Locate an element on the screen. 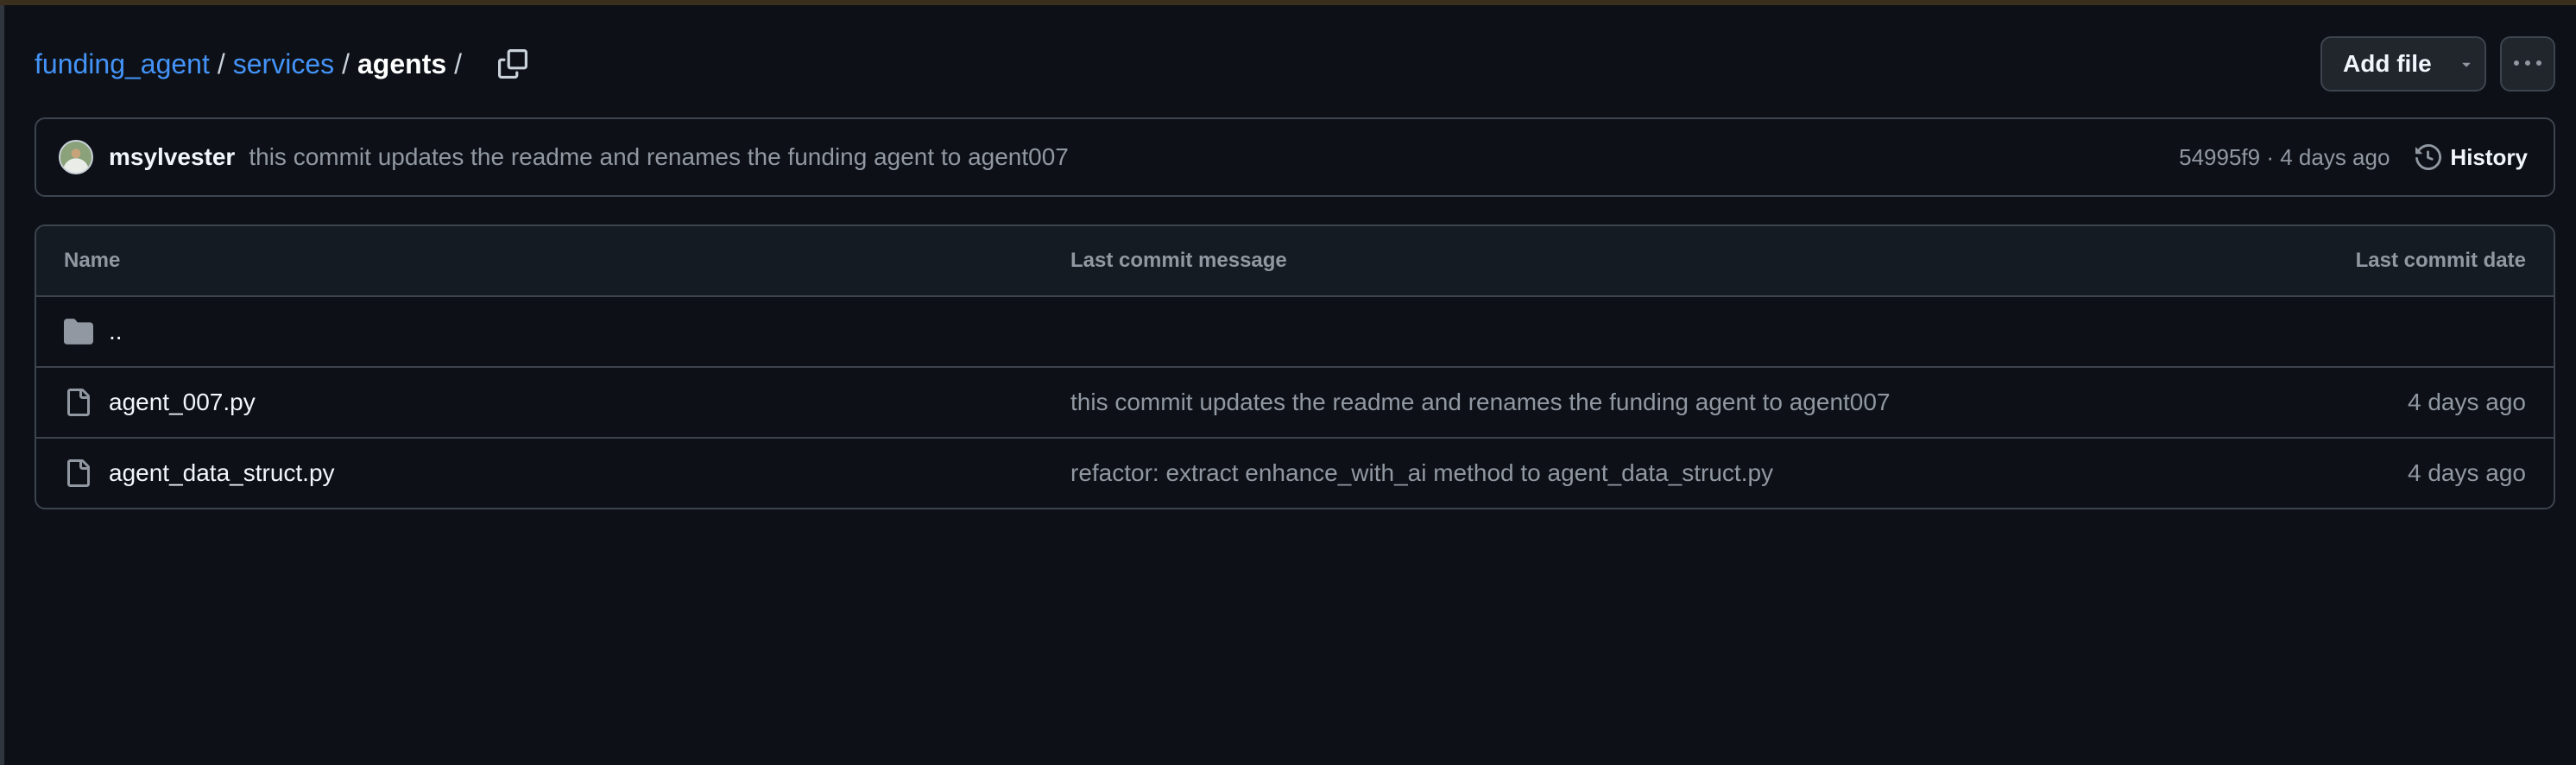 The image size is (2576, 765). more-options-button is located at coordinates (2527, 64).